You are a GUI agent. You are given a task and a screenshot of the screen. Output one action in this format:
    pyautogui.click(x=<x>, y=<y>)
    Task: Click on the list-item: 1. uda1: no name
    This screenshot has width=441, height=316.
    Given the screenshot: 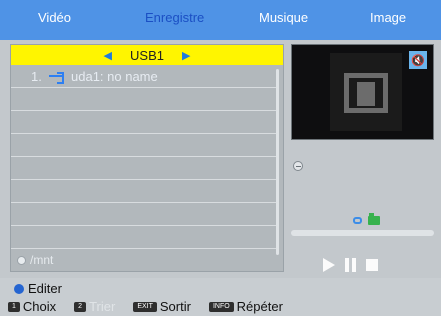 What is the action you would take?
    pyautogui.click(x=144, y=76)
    